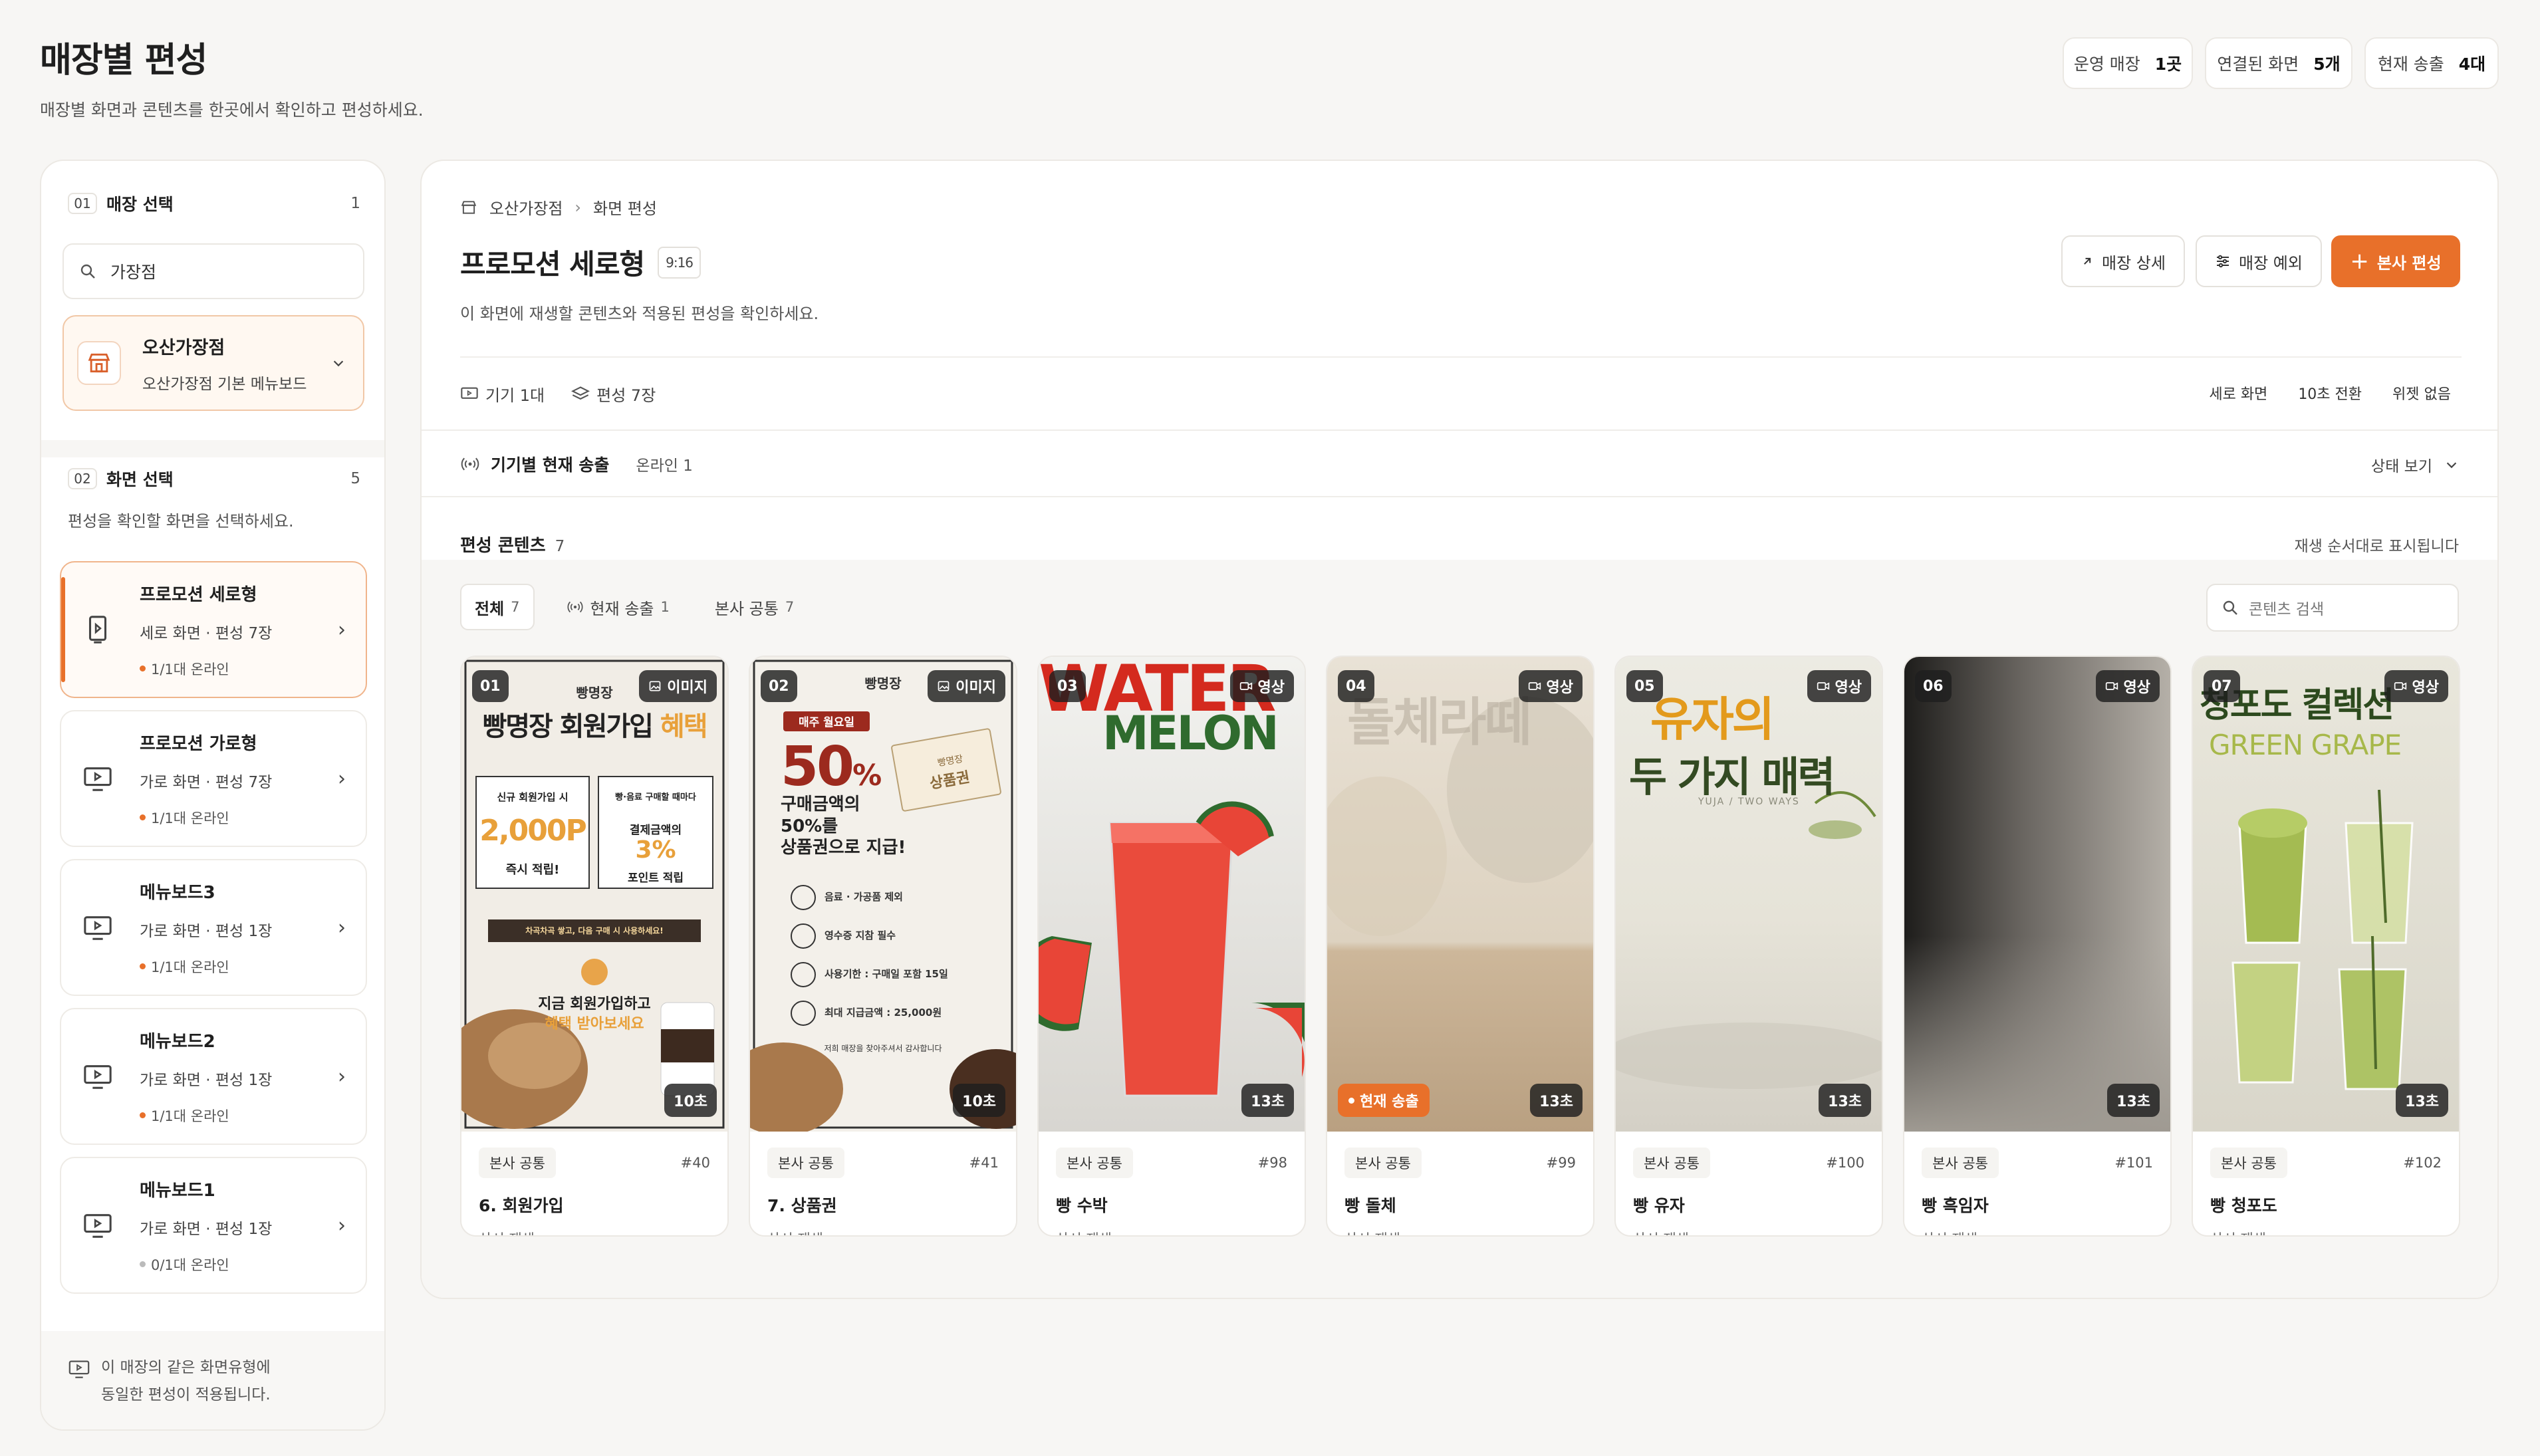  I want to click on store-search-input: 가장점, so click(213, 271).